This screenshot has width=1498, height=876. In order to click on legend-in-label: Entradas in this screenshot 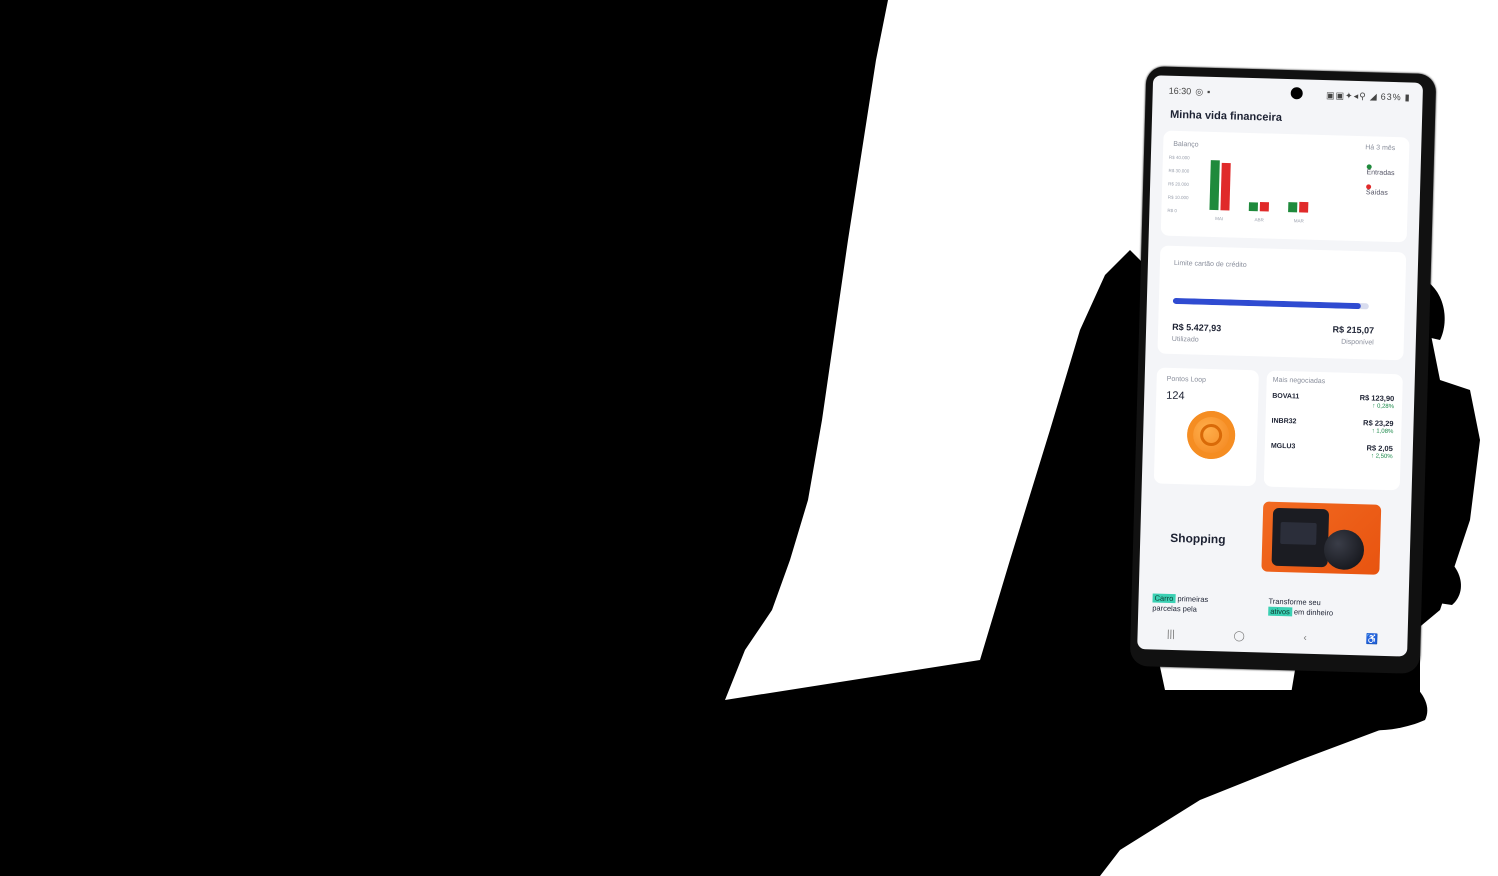, I will do `click(1380, 173)`.